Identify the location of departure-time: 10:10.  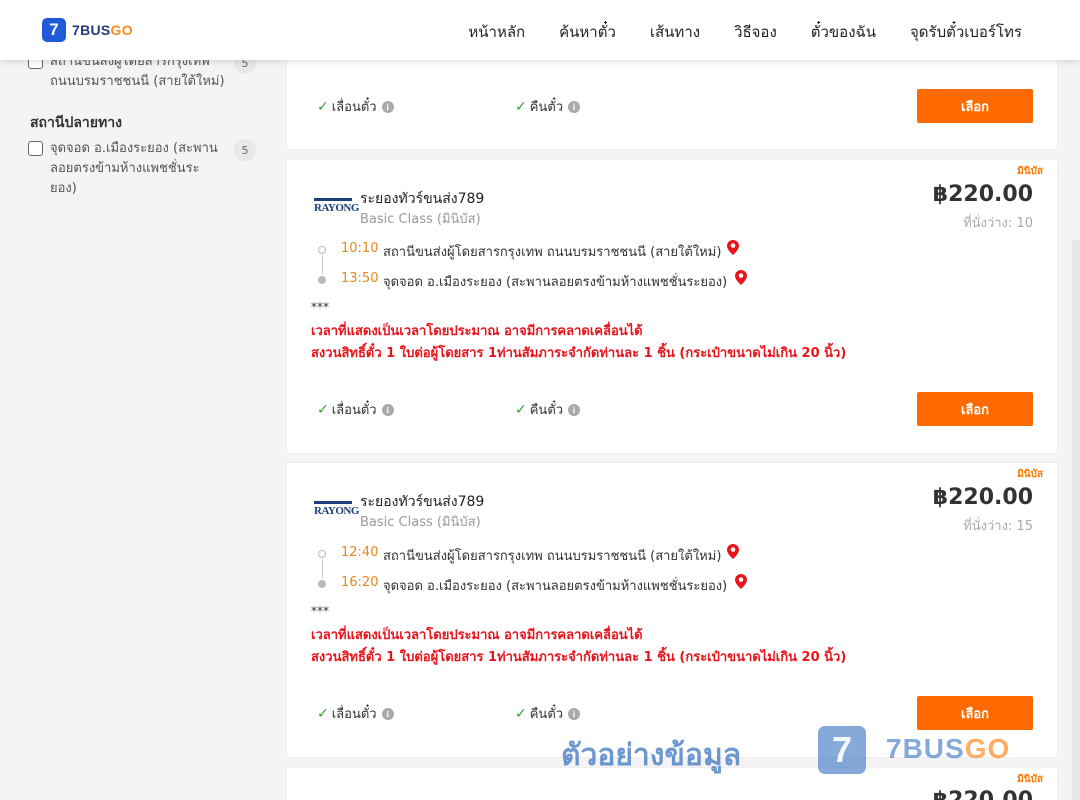
(360, 248).